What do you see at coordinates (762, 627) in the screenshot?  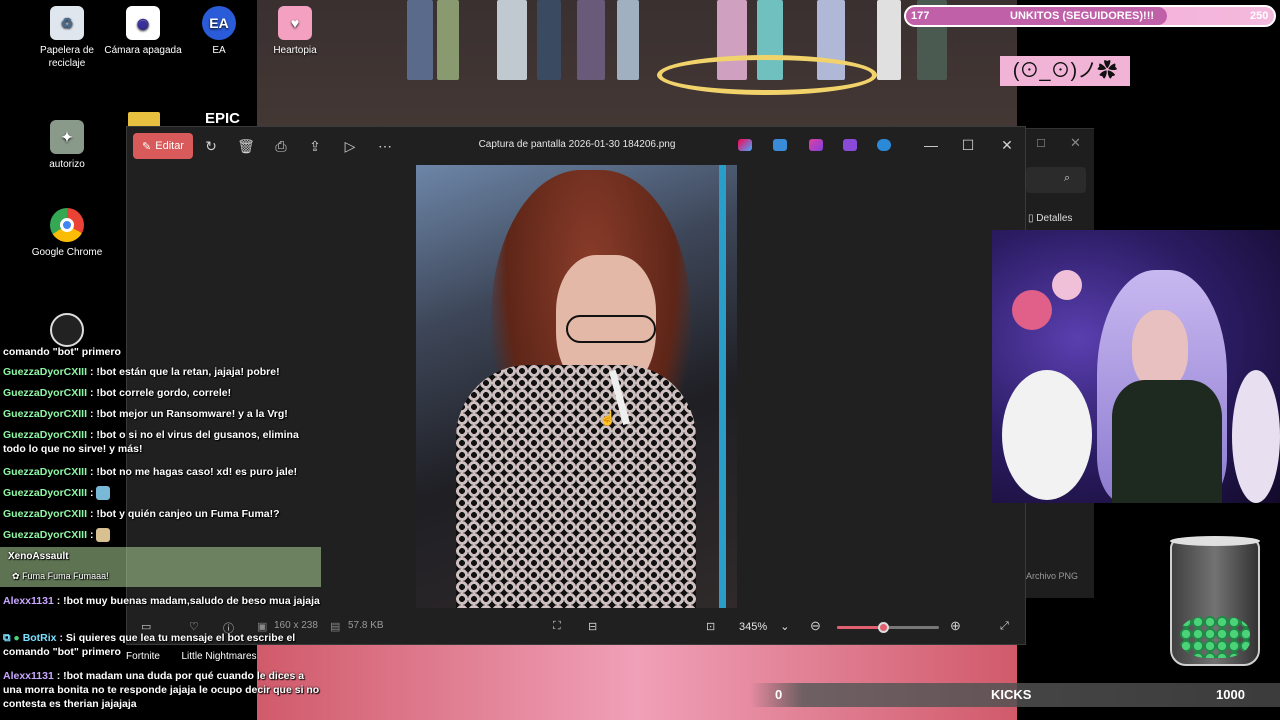 I see `zoom-dropdown: 345% ⌄` at bounding box center [762, 627].